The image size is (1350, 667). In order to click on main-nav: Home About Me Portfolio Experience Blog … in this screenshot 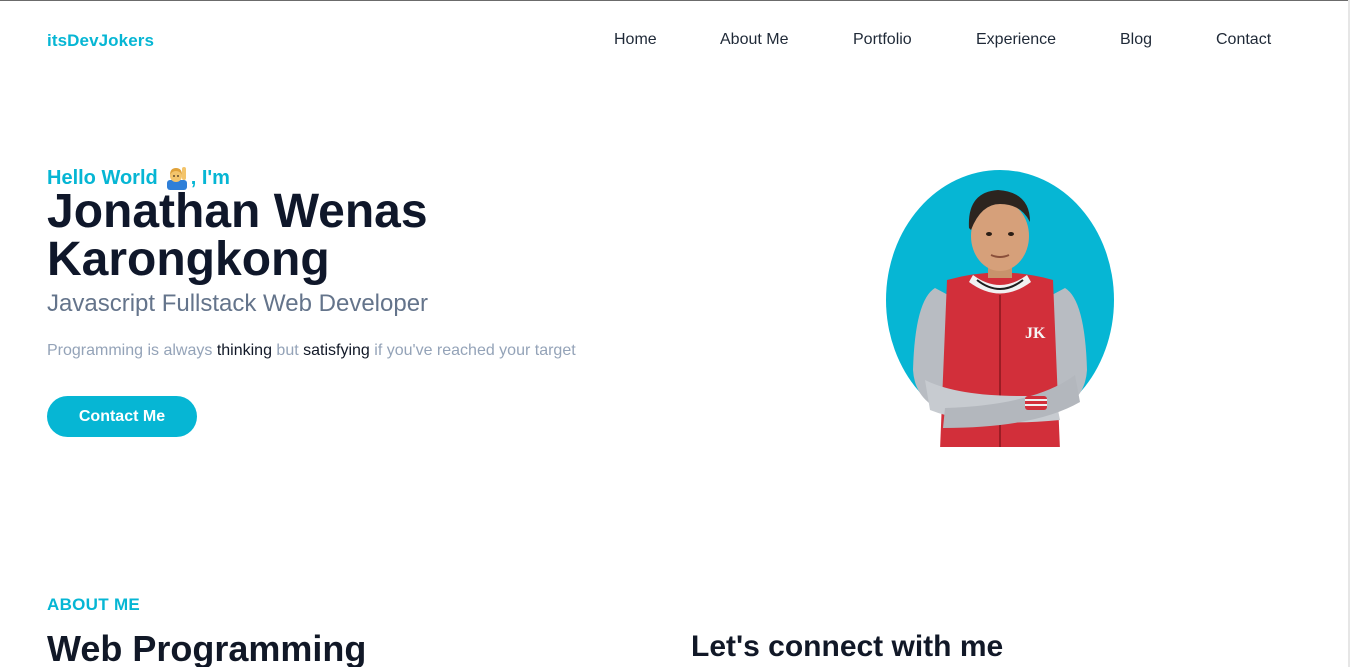, I will do `click(675, 42)`.